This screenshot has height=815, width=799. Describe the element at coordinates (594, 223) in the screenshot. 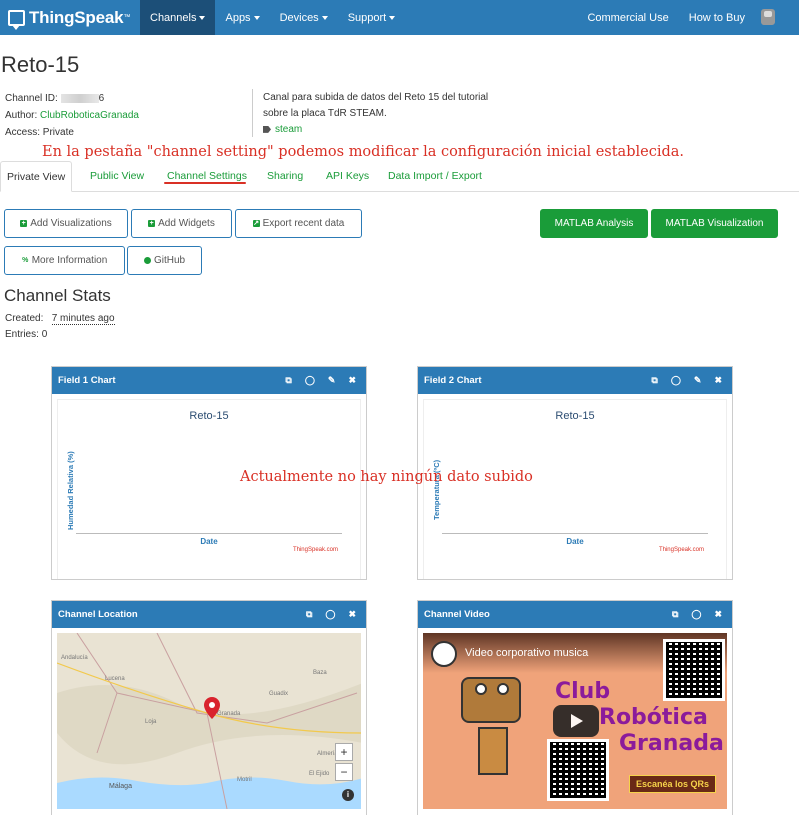

I see `matlab-analysis-button: MATLAB Analysis` at that location.